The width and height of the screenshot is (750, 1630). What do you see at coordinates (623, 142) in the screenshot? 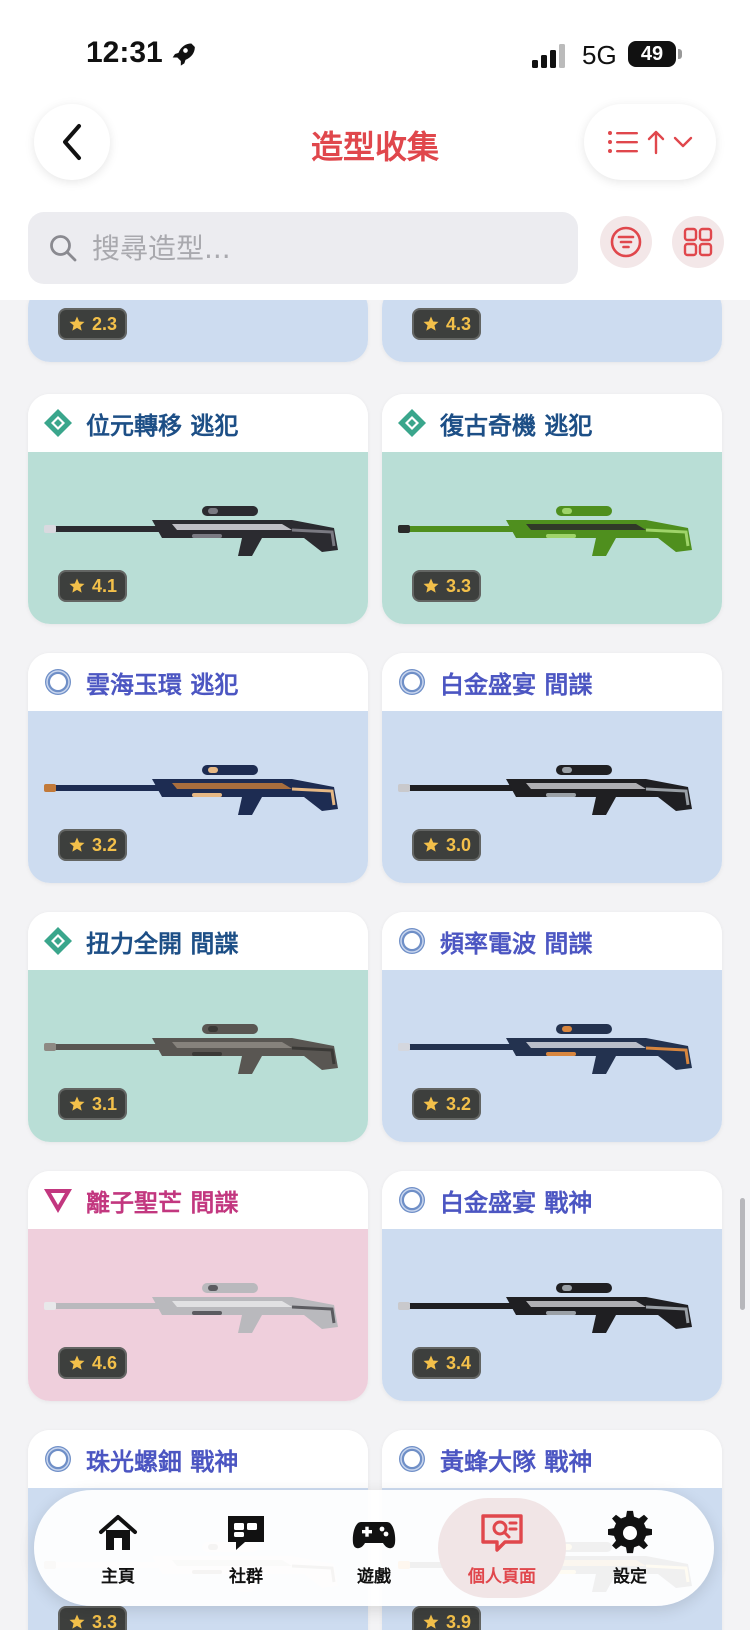
I see `list-icon` at bounding box center [623, 142].